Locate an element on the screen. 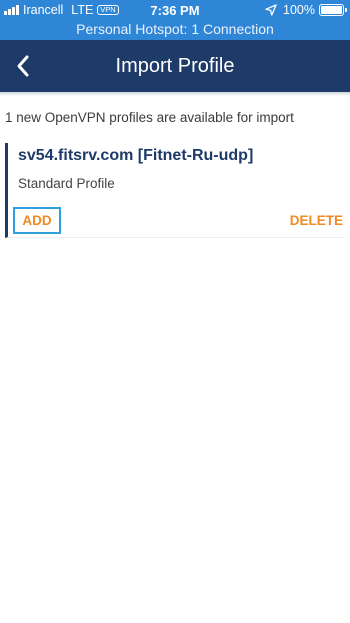  battery-percent: 100% is located at coordinates (299, 10).